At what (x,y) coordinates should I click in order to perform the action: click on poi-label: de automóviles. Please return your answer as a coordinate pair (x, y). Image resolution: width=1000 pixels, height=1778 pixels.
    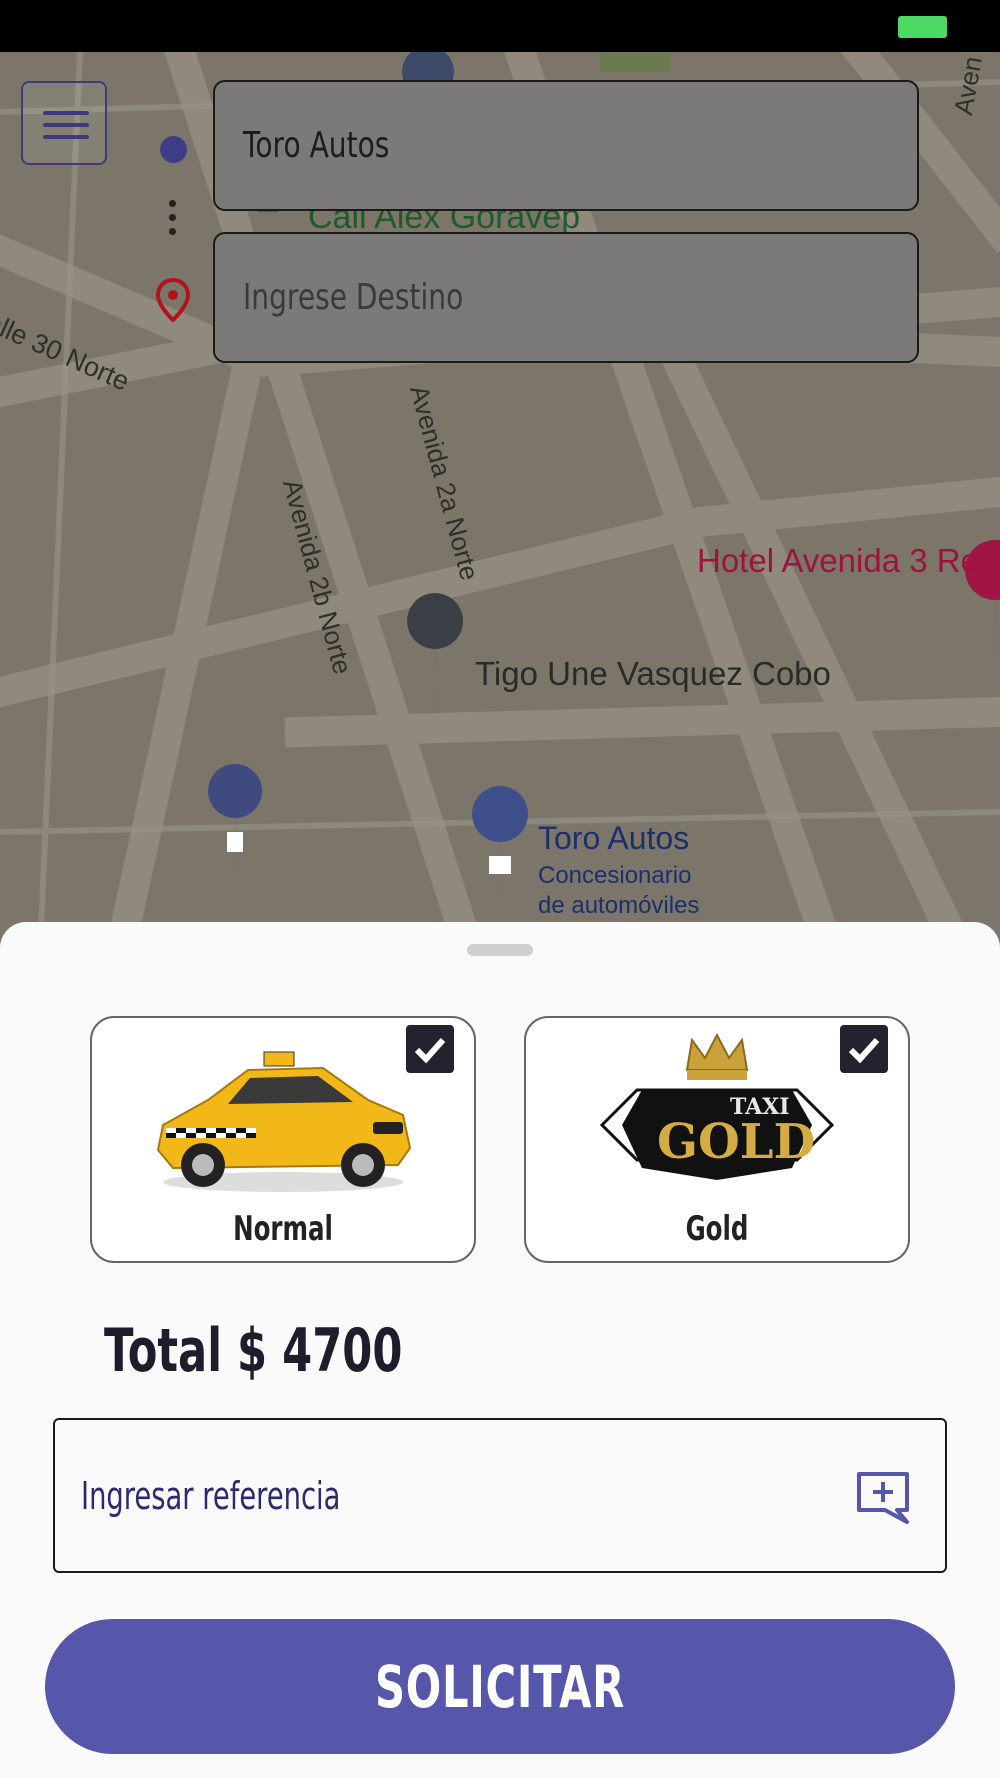
    Looking at the image, I should click on (619, 905).